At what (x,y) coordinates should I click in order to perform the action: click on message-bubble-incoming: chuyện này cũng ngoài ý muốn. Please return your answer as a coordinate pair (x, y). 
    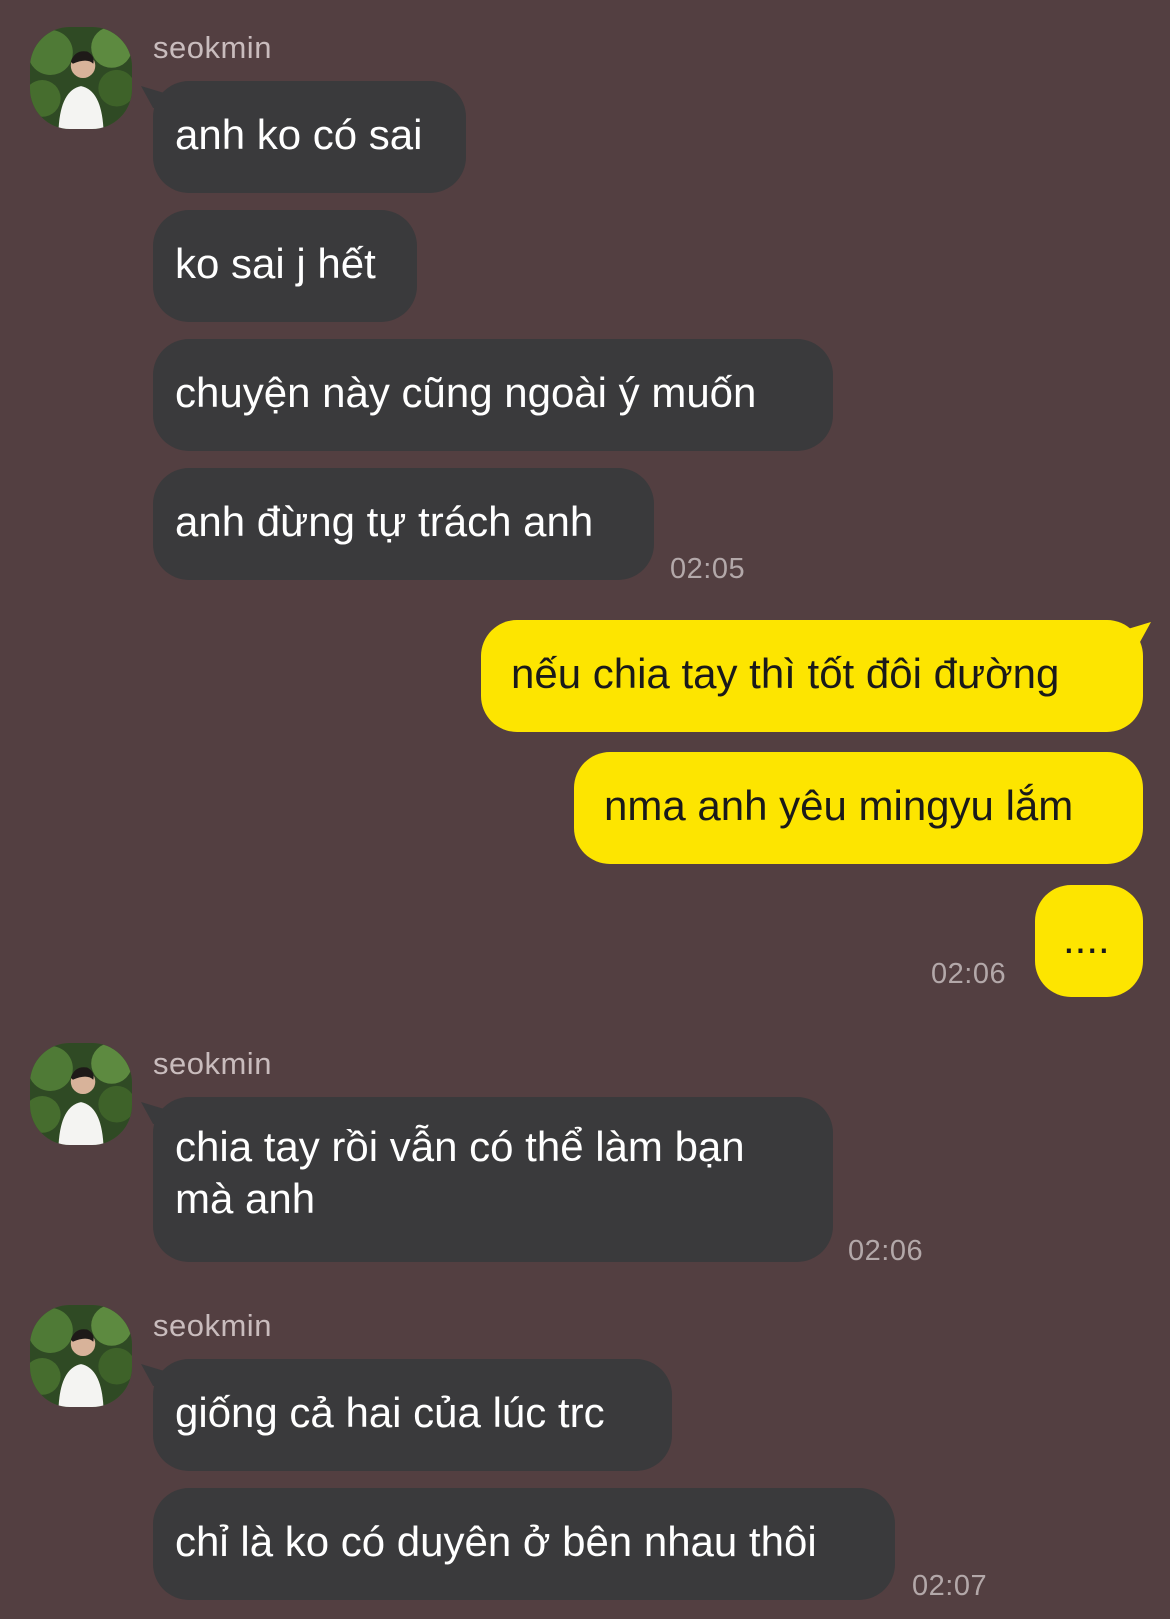
    Looking at the image, I should click on (493, 395).